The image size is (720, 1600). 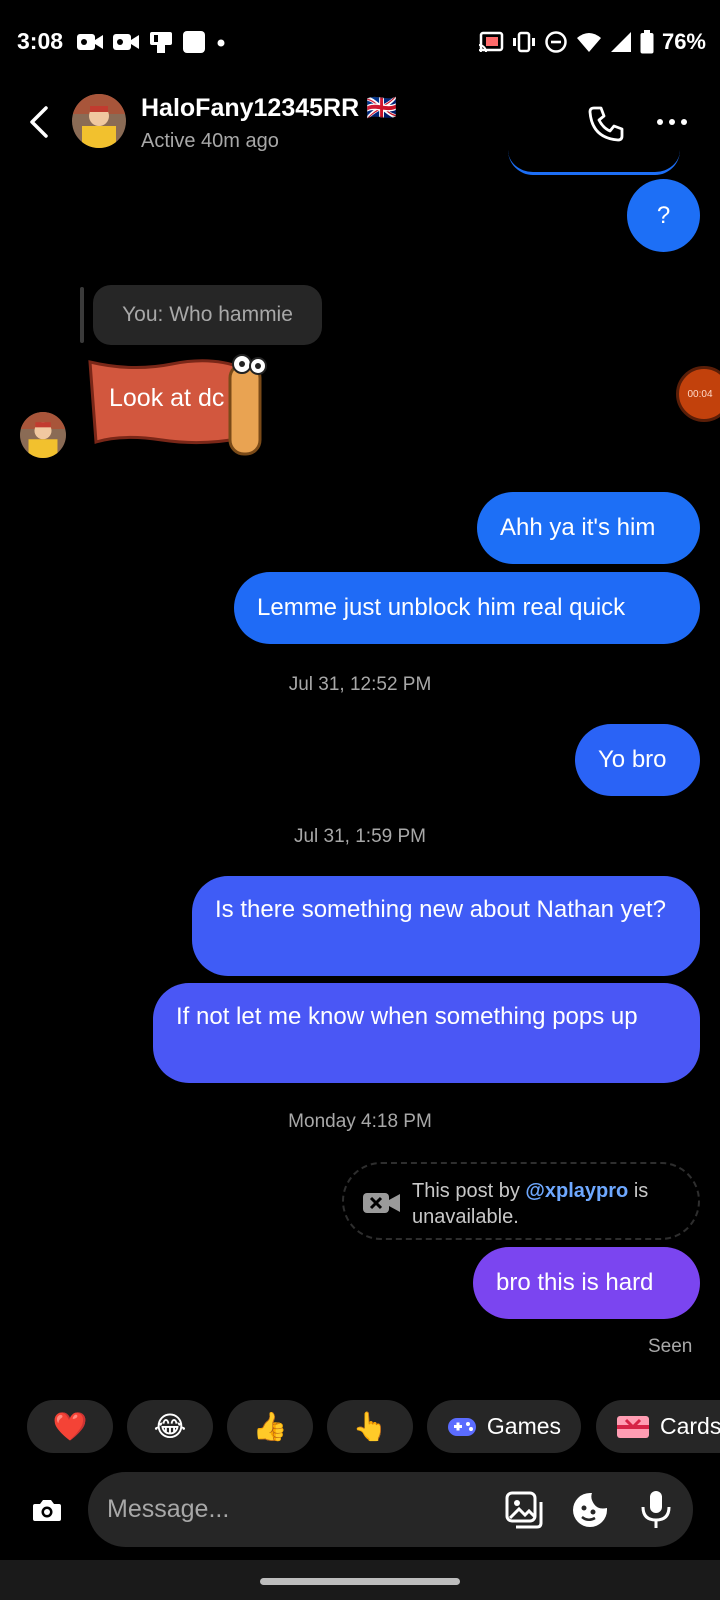 What do you see at coordinates (620, 42) in the screenshot?
I see `signal-icon` at bounding box center [620, 42].